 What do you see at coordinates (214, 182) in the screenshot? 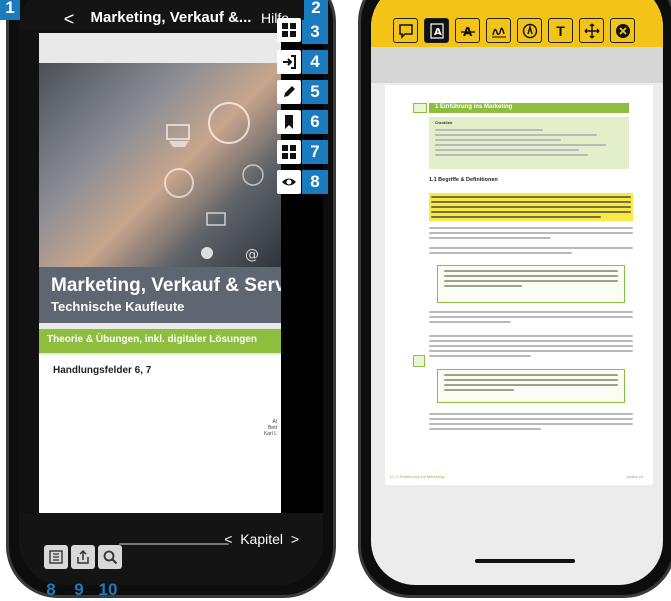
I see `cover-graphic: @` at bounding box center [214, 182].